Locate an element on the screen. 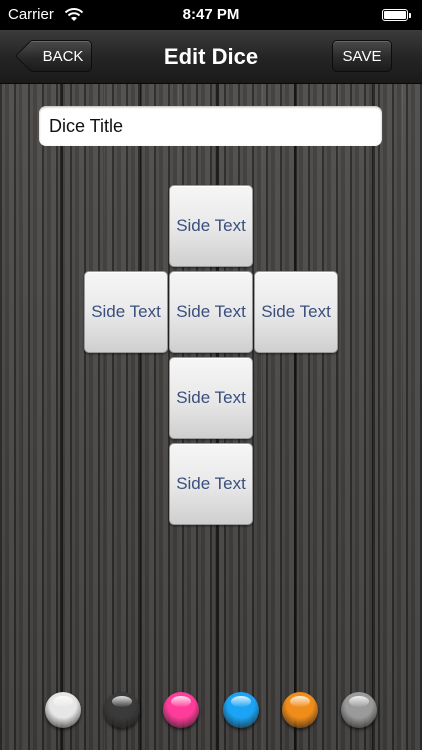 The width and height of the screenshot is (422, 750). color-orb-white is located at coordinates (63, 710).